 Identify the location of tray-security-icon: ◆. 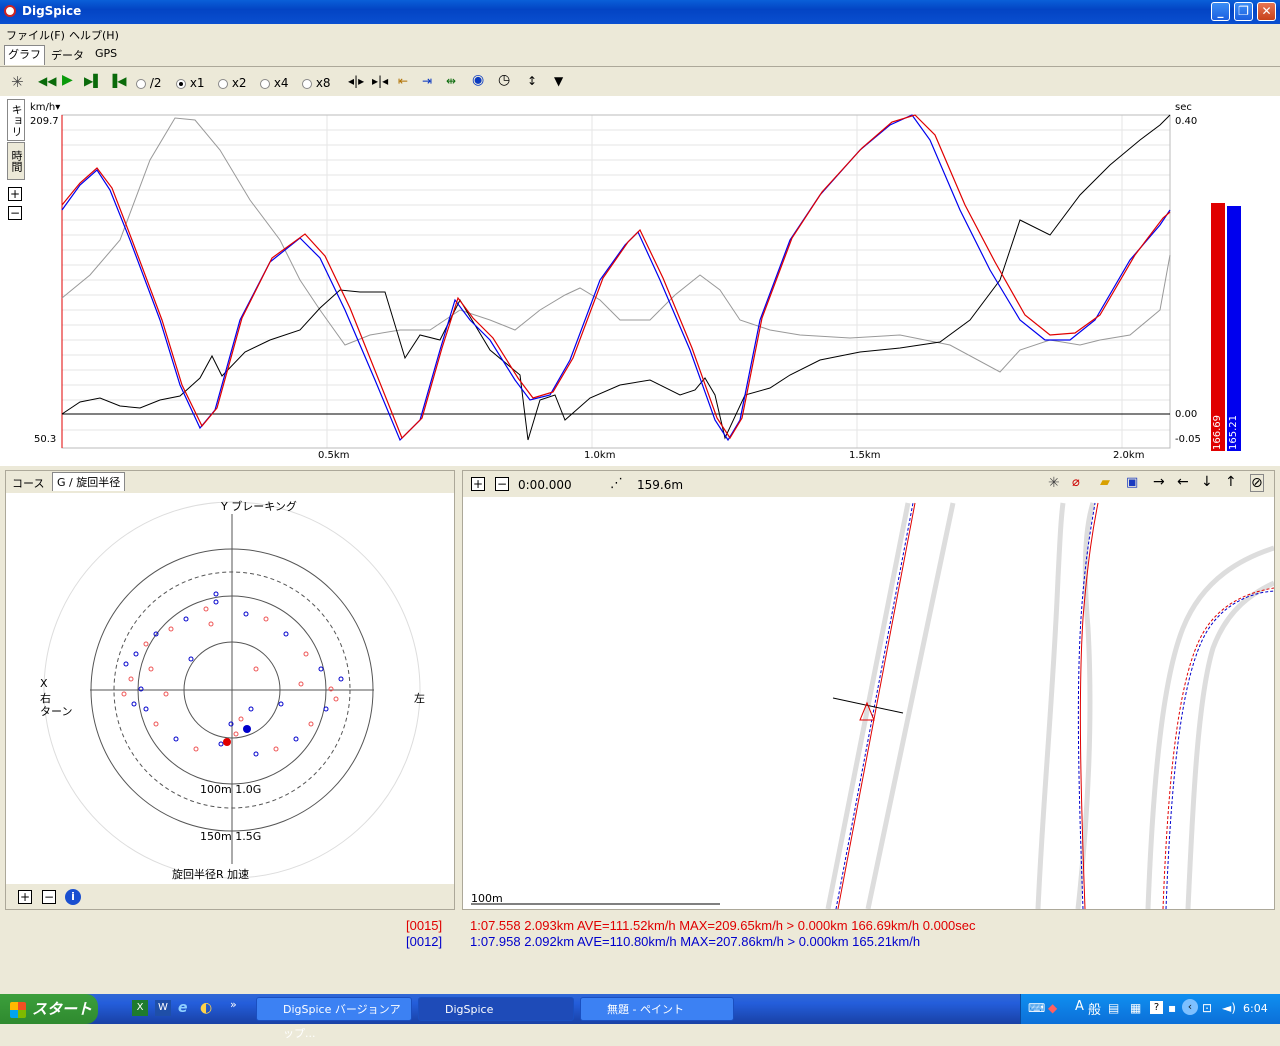
(1052, 1008).